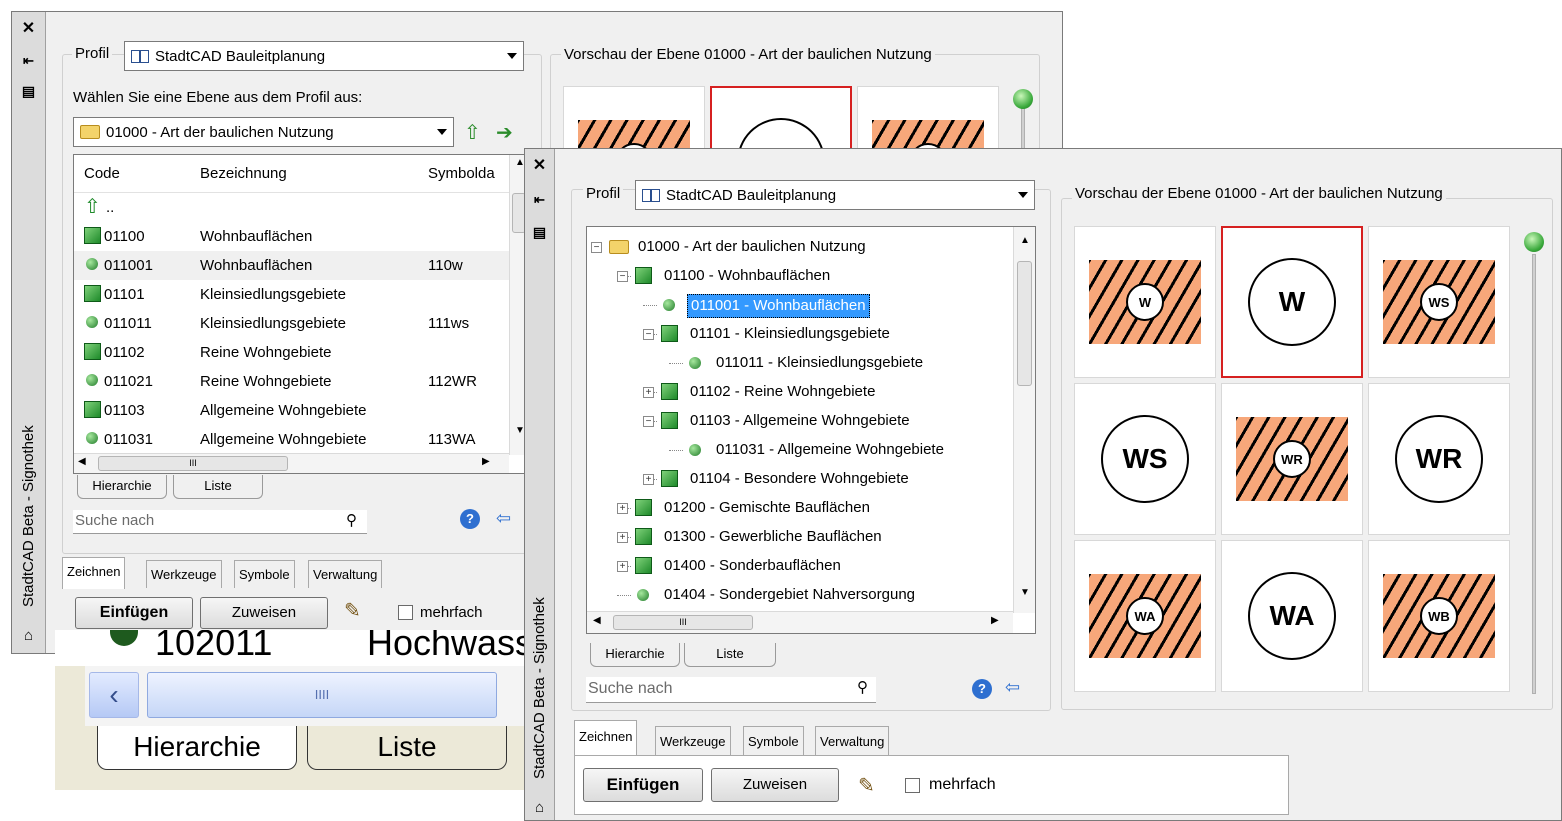 The image size is (1562, 821). Describe the element at coordinates (800, 421) in the screenshot. I see `tree-node: − 01103 - Allgemeine Wohngebiete` at that location.